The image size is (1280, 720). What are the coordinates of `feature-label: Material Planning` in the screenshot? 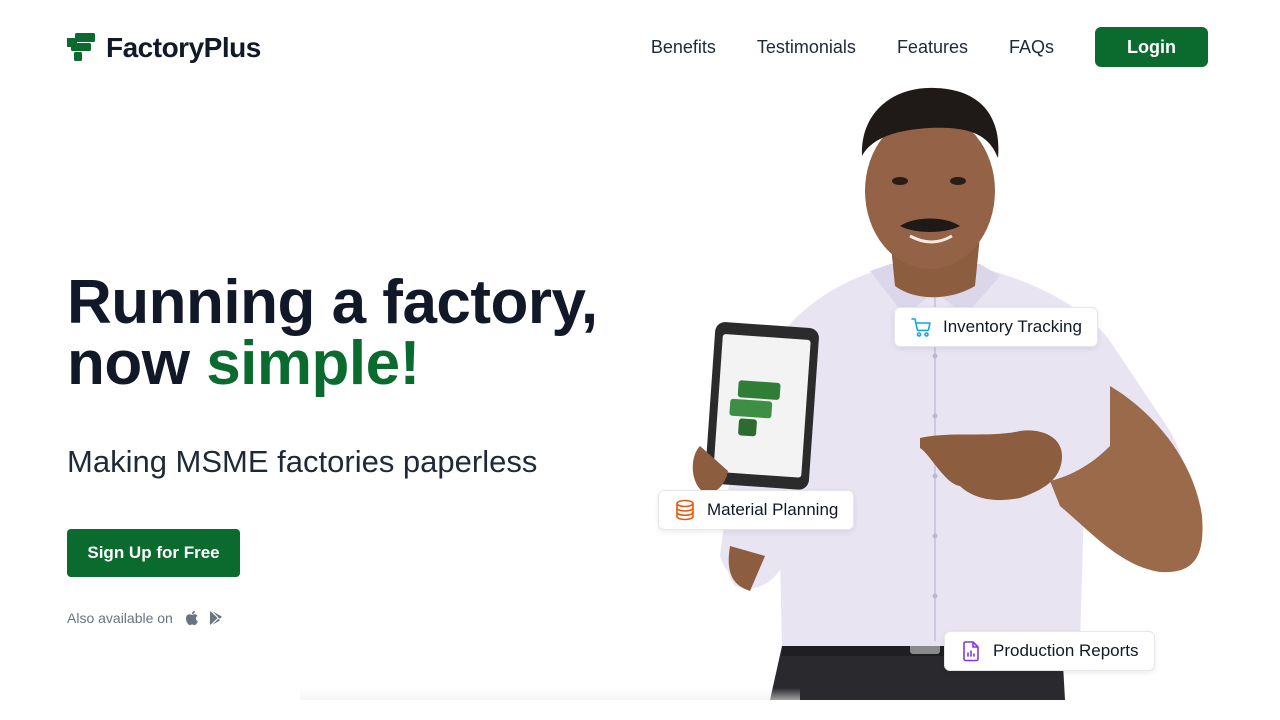 It's located at (773, 509).